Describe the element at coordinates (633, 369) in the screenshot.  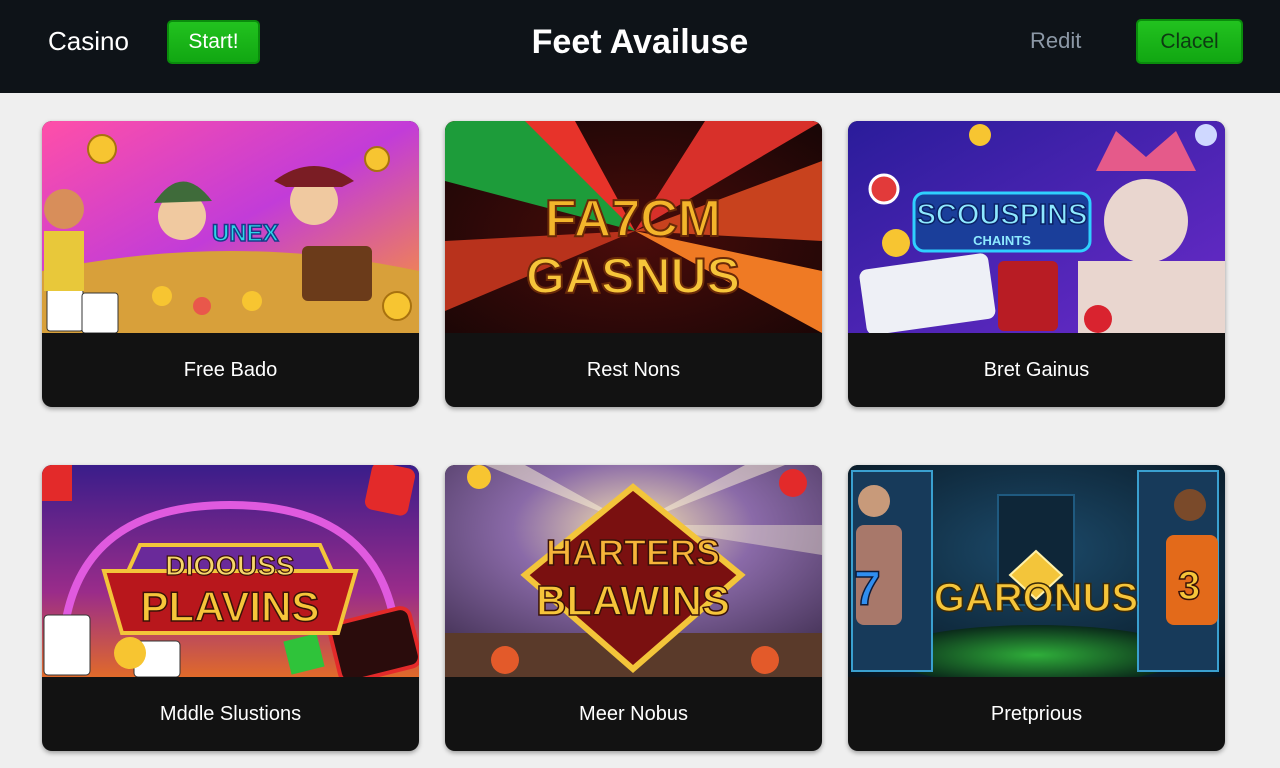
I see `game-label: Rest Nons` at that location.